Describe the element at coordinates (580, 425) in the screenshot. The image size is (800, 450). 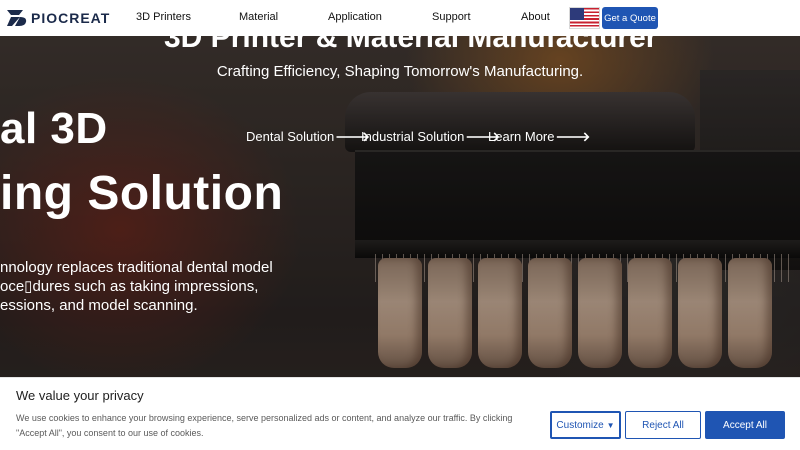
I see `customize-label: Customize` at that location.